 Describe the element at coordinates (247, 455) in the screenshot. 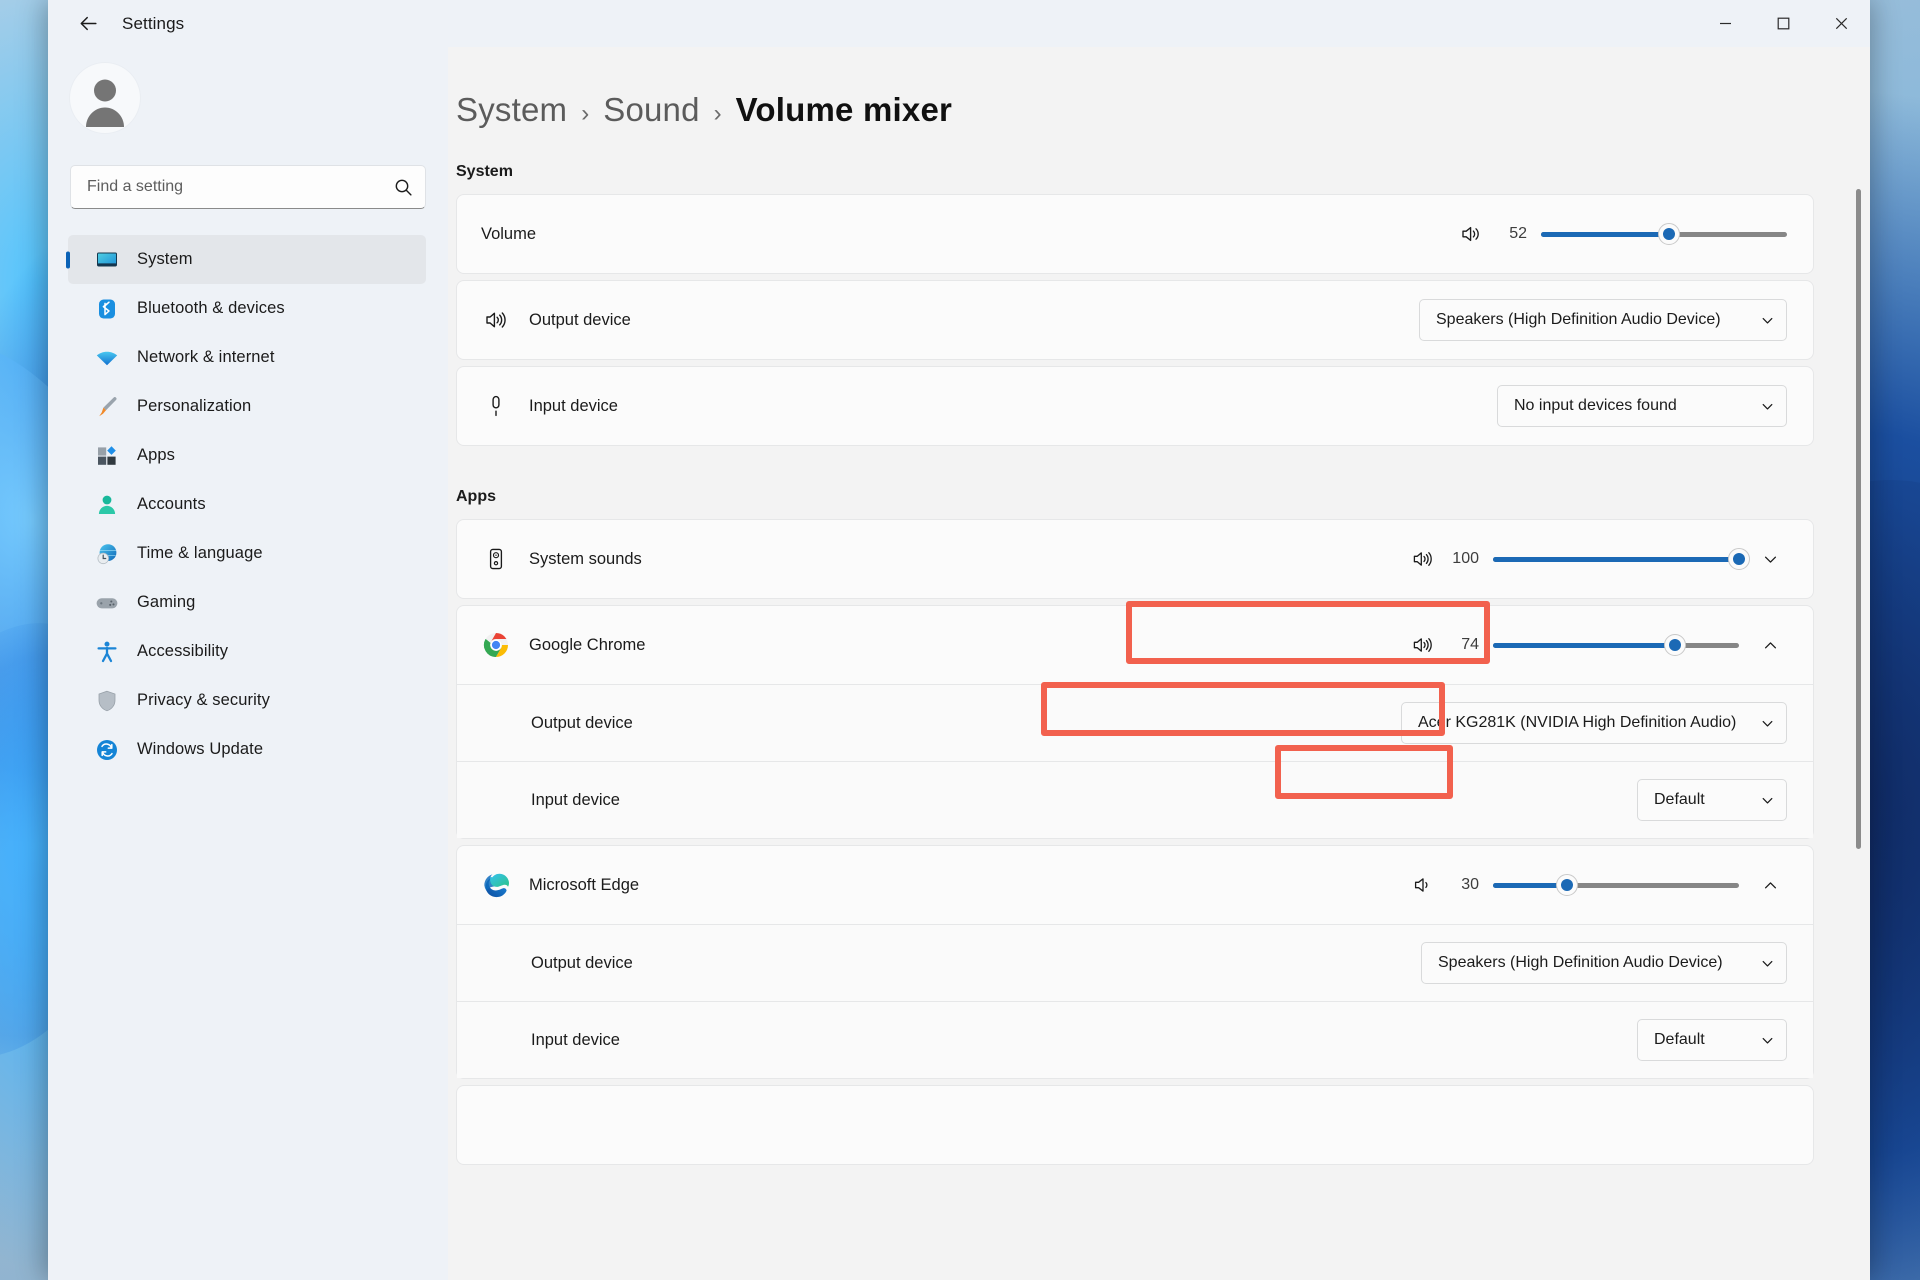

I see `sidebar-item-apps: Apps` at that location.